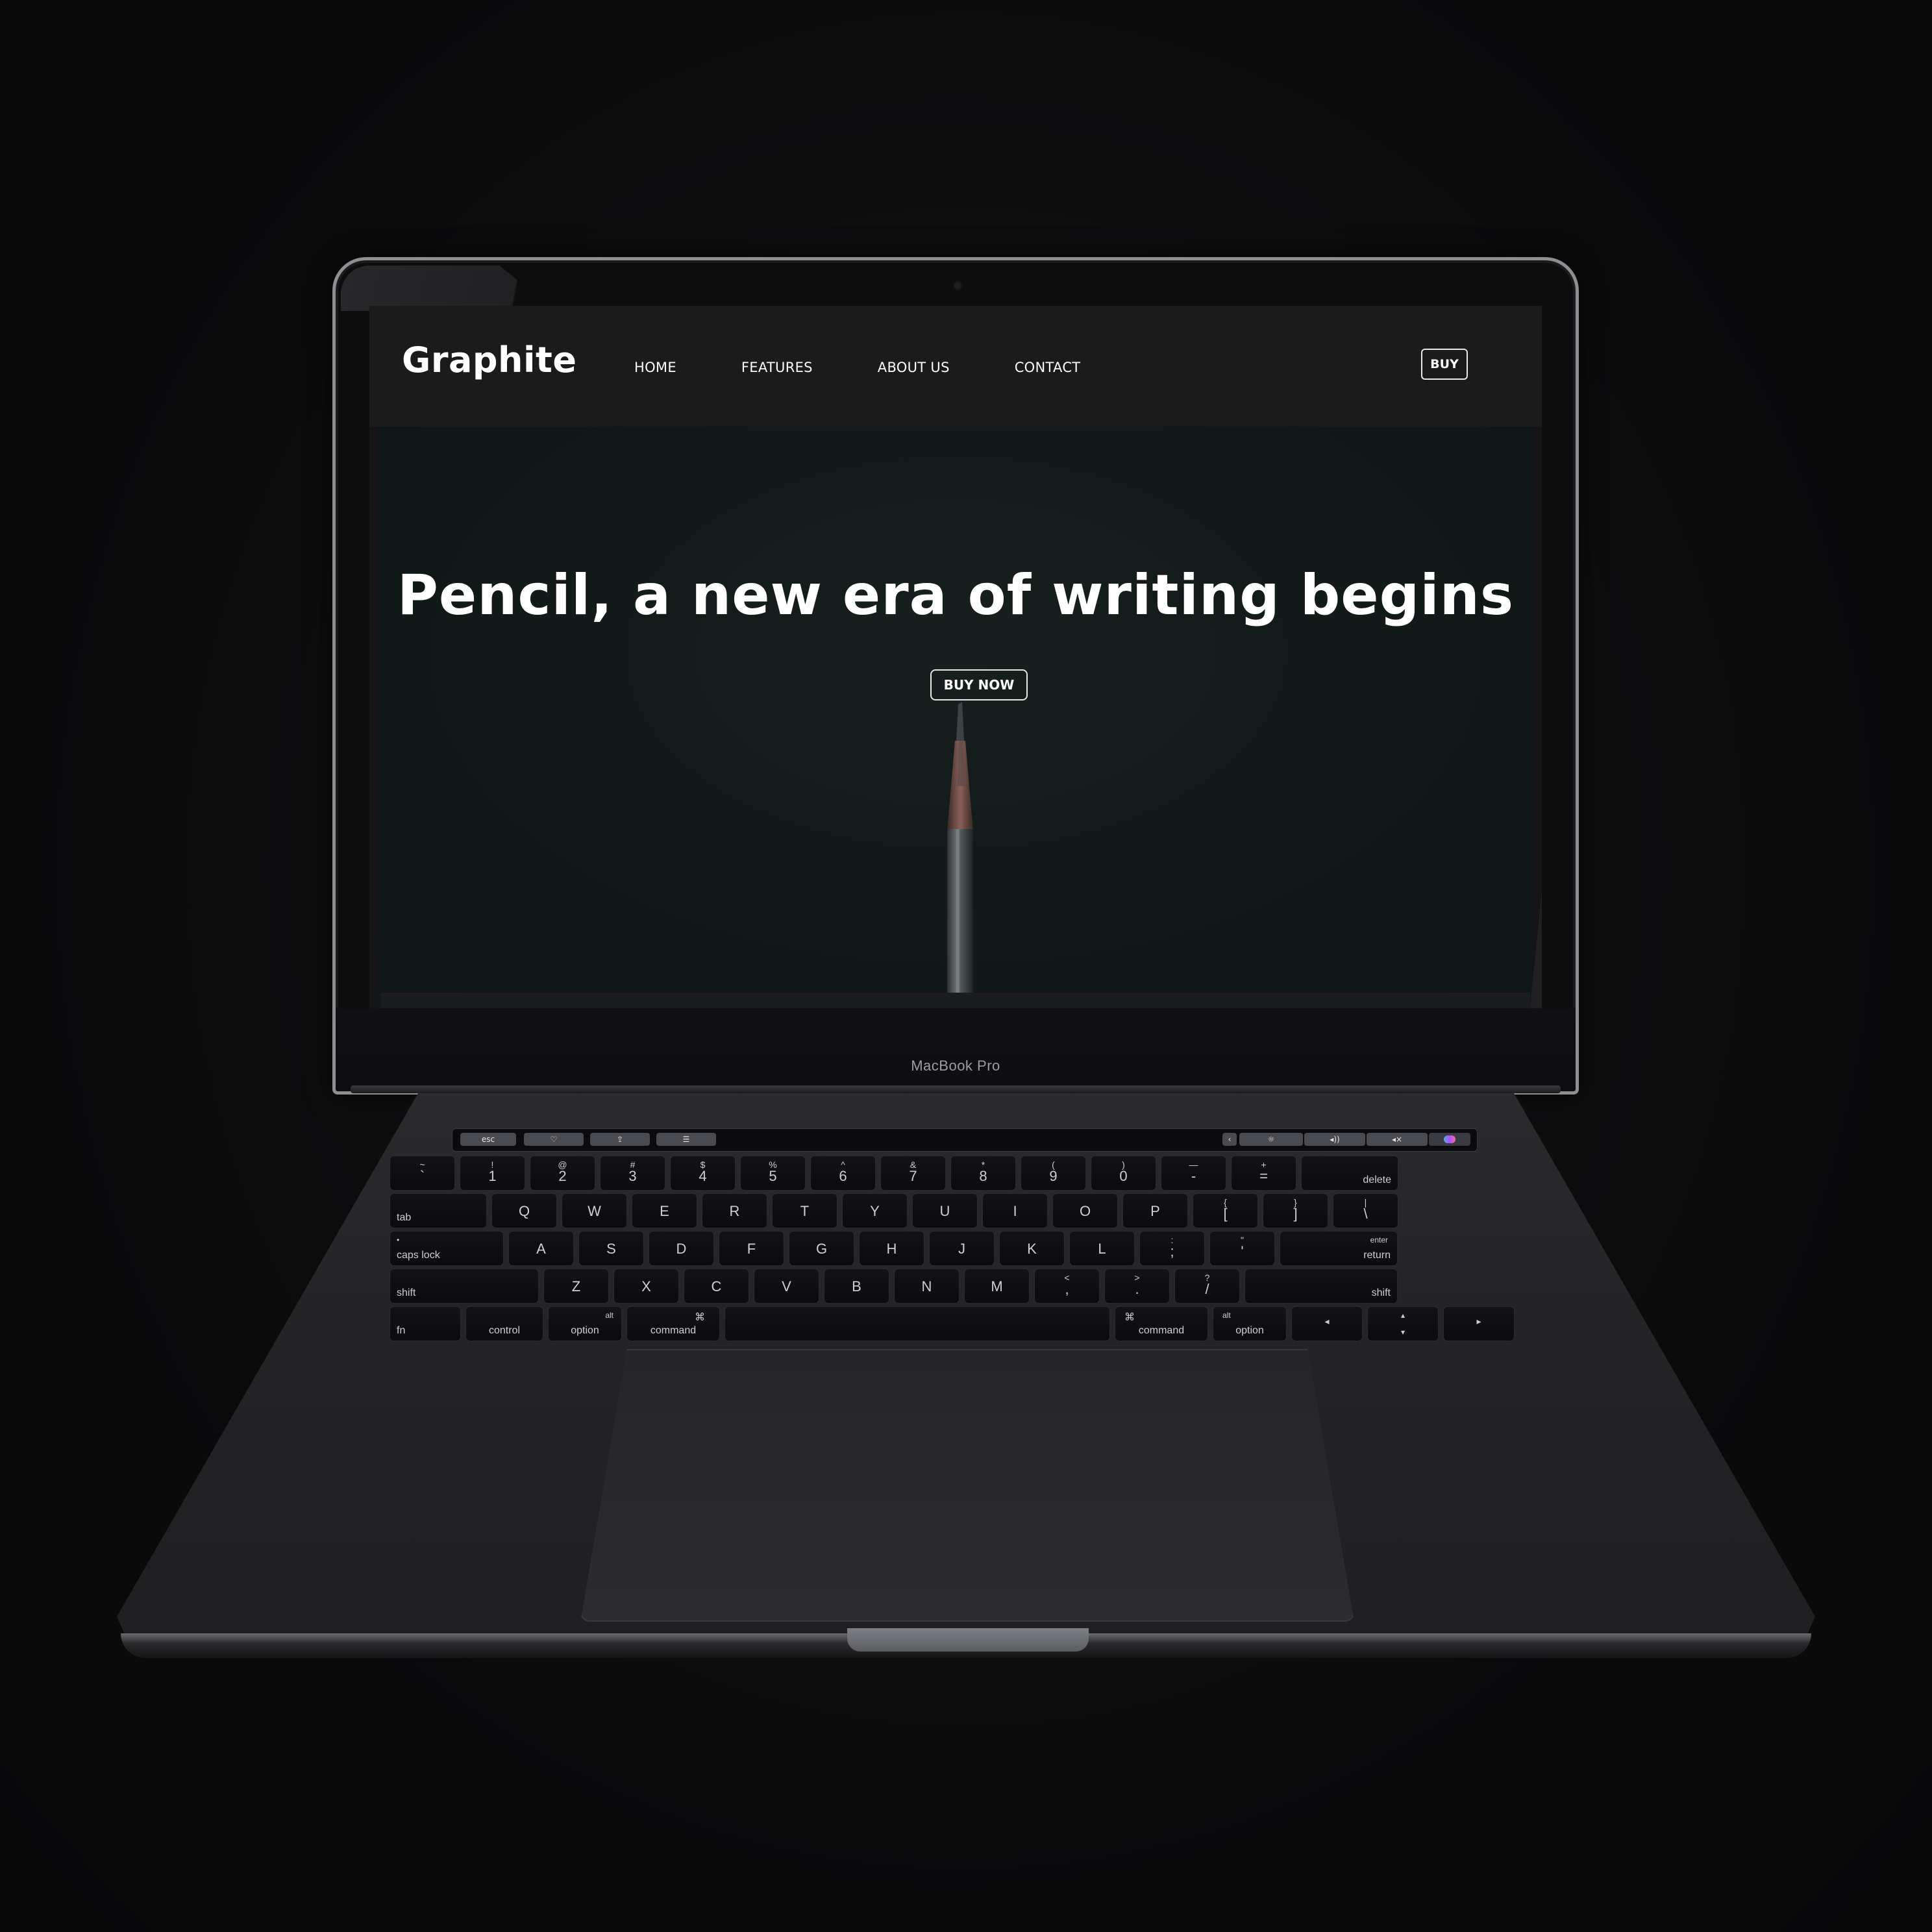  Describe the element at coordinates (1207, 1286) in the screenshot. I see `key-slash: ? /` at that location.